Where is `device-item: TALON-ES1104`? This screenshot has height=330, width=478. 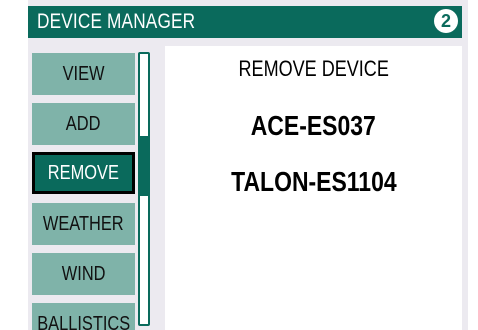
device-item: TALON-ES1104 is located at coordinates (313, 182).